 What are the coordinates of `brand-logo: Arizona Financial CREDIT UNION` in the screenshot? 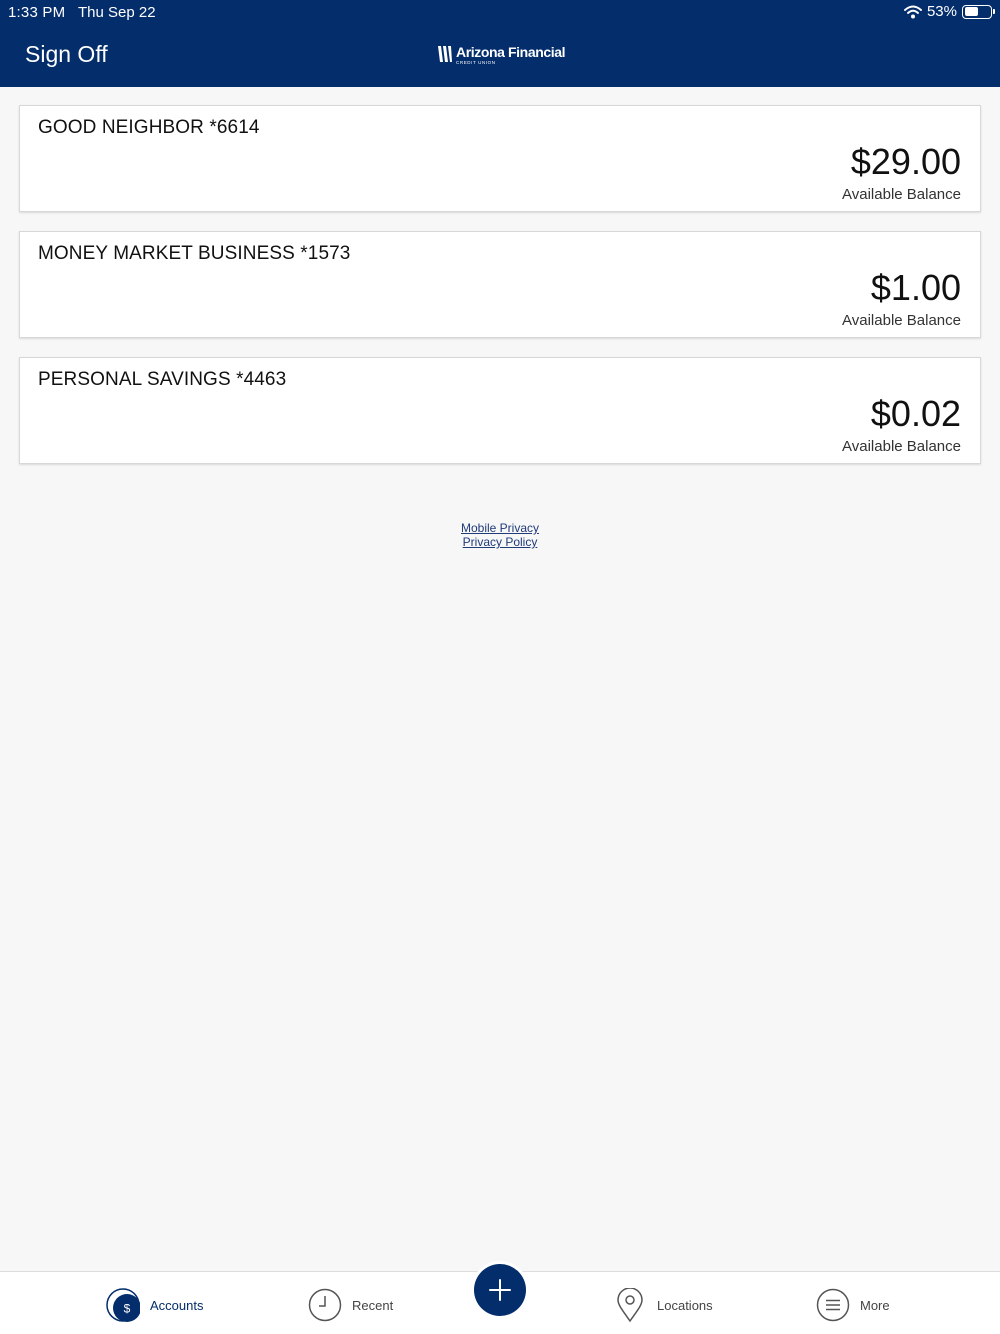 It's located at (501, 54).